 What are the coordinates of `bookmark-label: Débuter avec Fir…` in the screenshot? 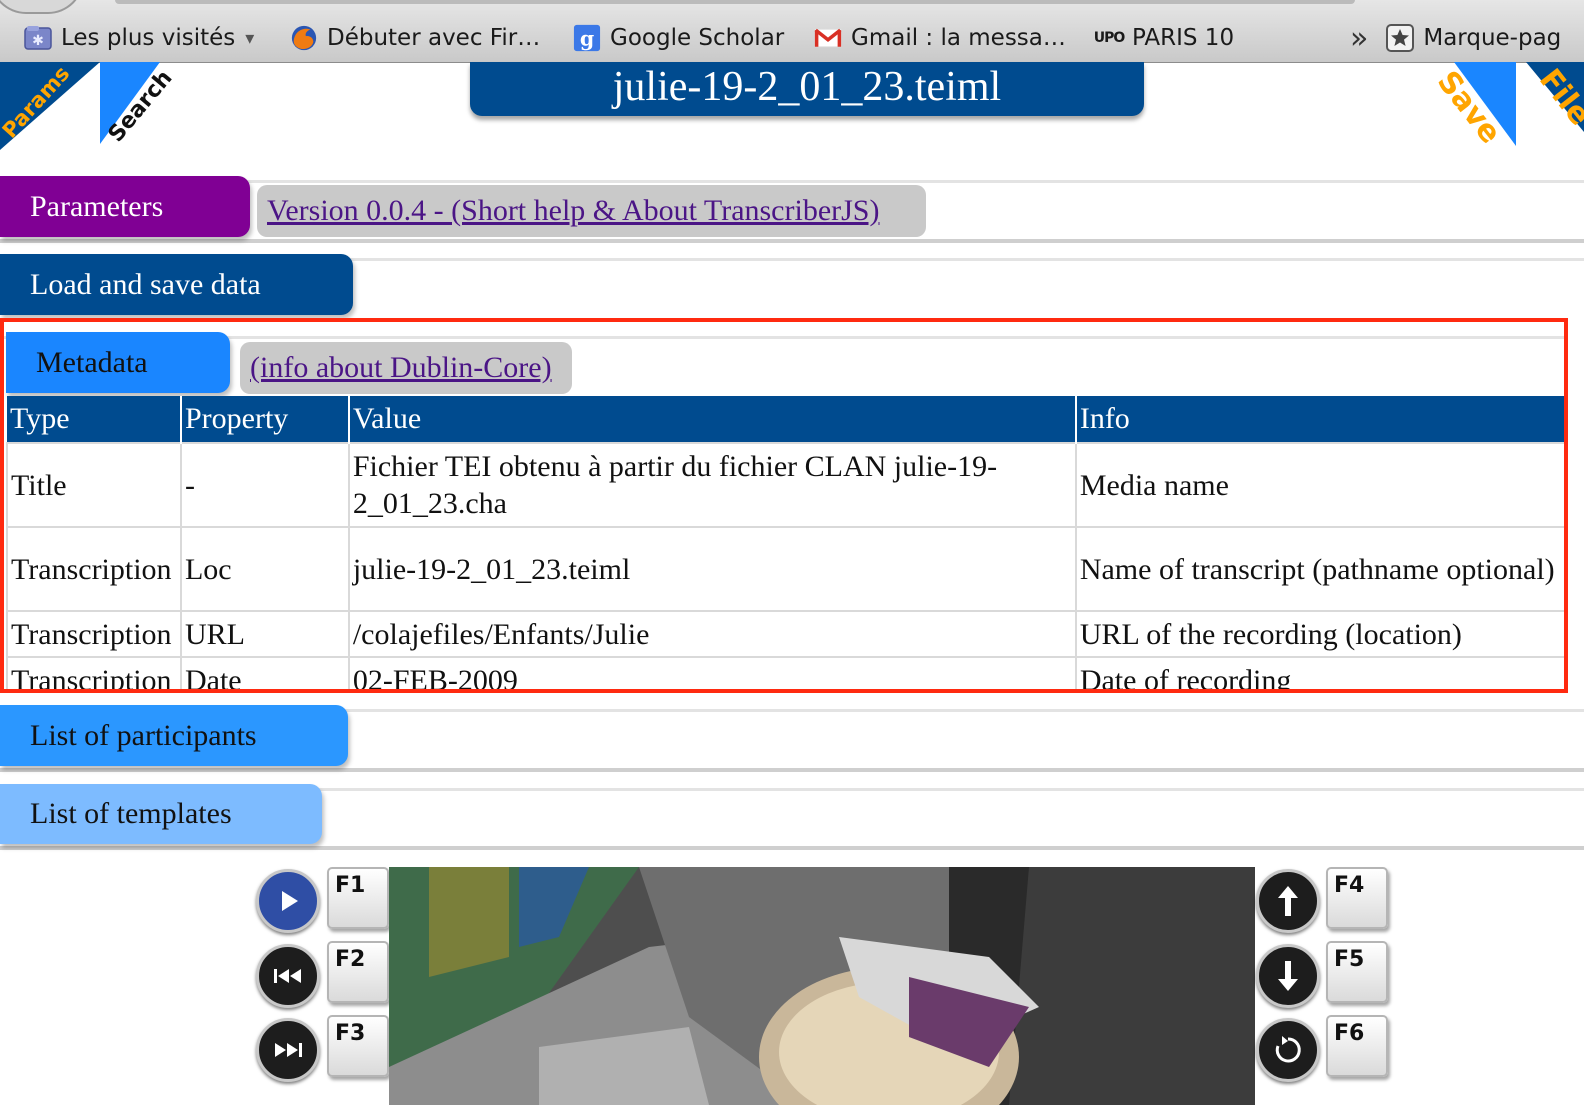 It's located at (434, 38).